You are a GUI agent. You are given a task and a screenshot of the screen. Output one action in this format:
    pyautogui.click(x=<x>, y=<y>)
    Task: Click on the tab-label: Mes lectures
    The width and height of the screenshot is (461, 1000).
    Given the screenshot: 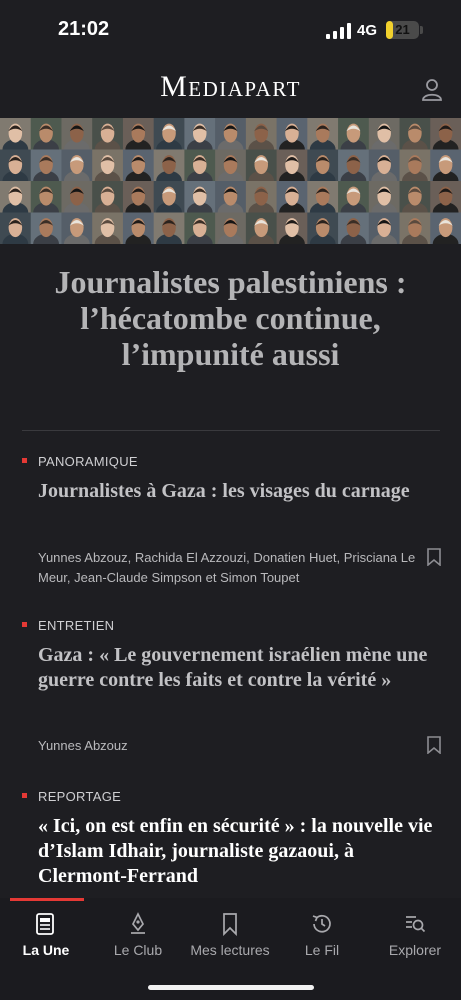 What is the action you would take?
    pyautogui.click(x=230, y=950)
    